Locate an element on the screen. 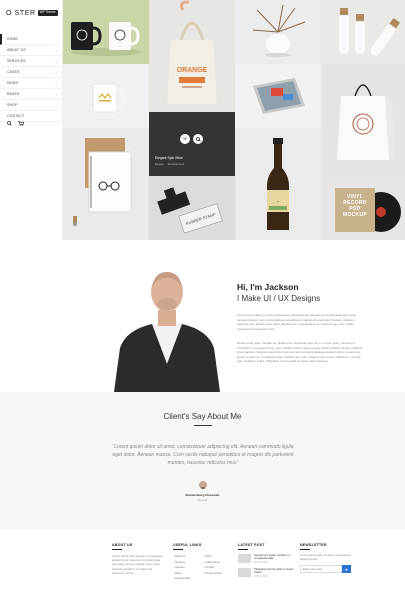  beer-bottle-image: ~ is located at coordinates (278, 184).